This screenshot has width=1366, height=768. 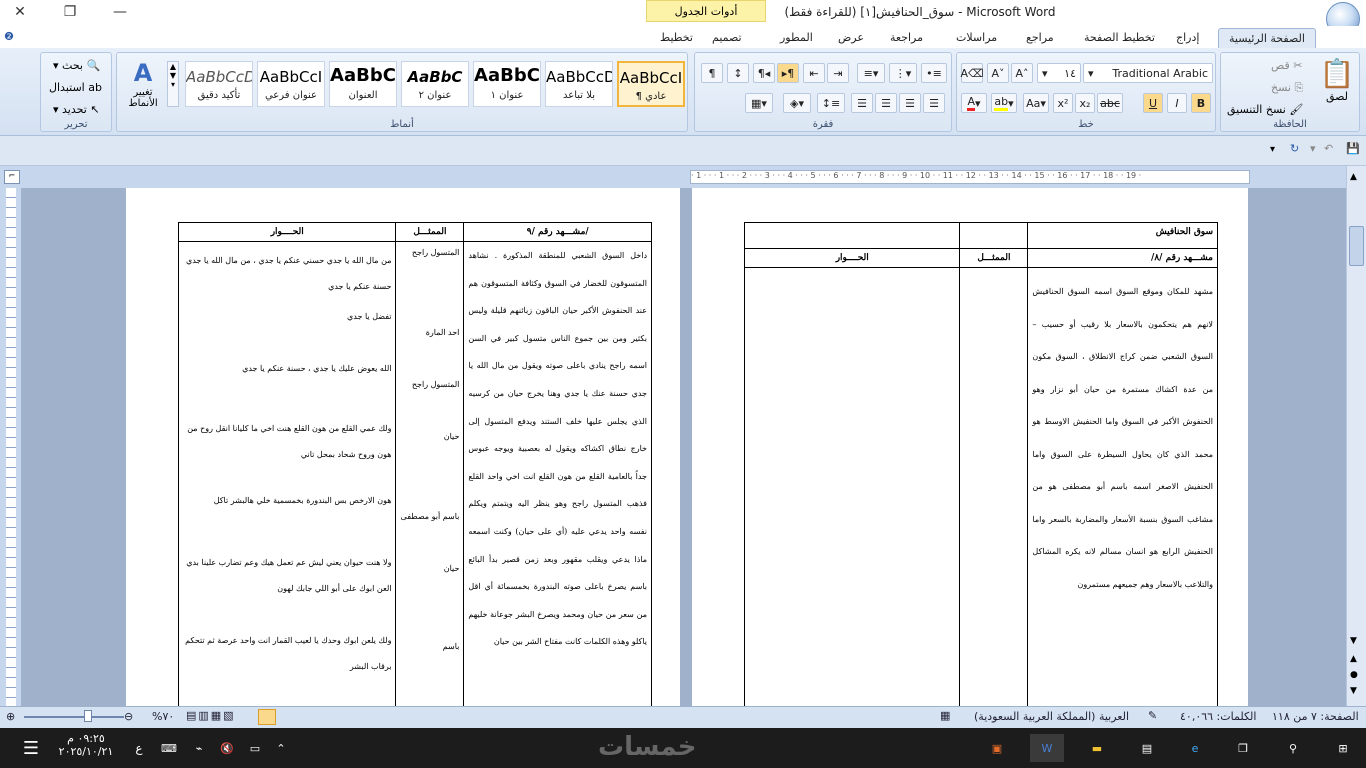 I want to click on change-styles-button: A تغيير الأنماط, so click(x=143, y=84).